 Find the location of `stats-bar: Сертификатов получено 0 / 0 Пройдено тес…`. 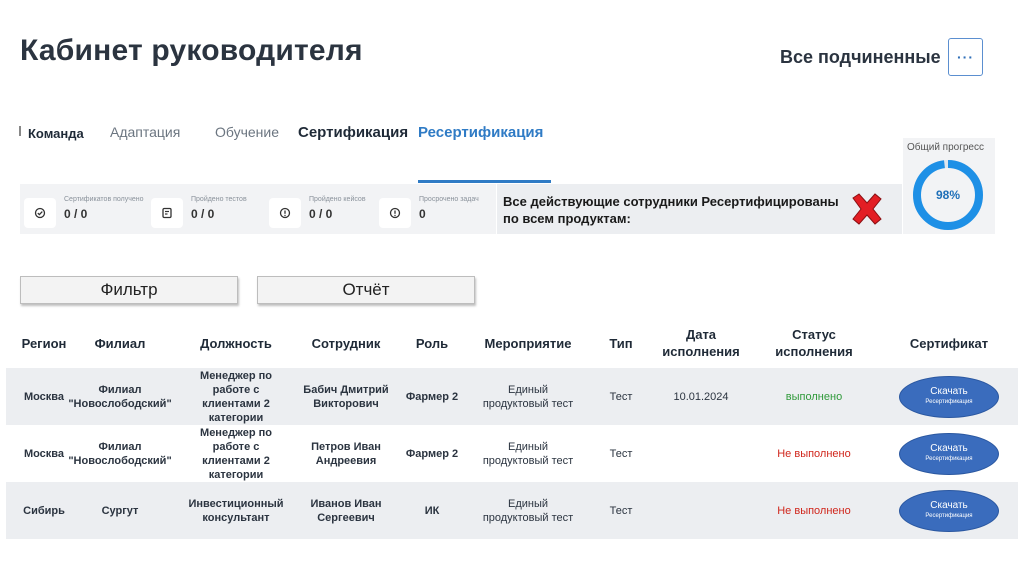

stats-bar: Сертификатов получено 0 / 0 Пройдено тес… is located at coordinates (258, 209).